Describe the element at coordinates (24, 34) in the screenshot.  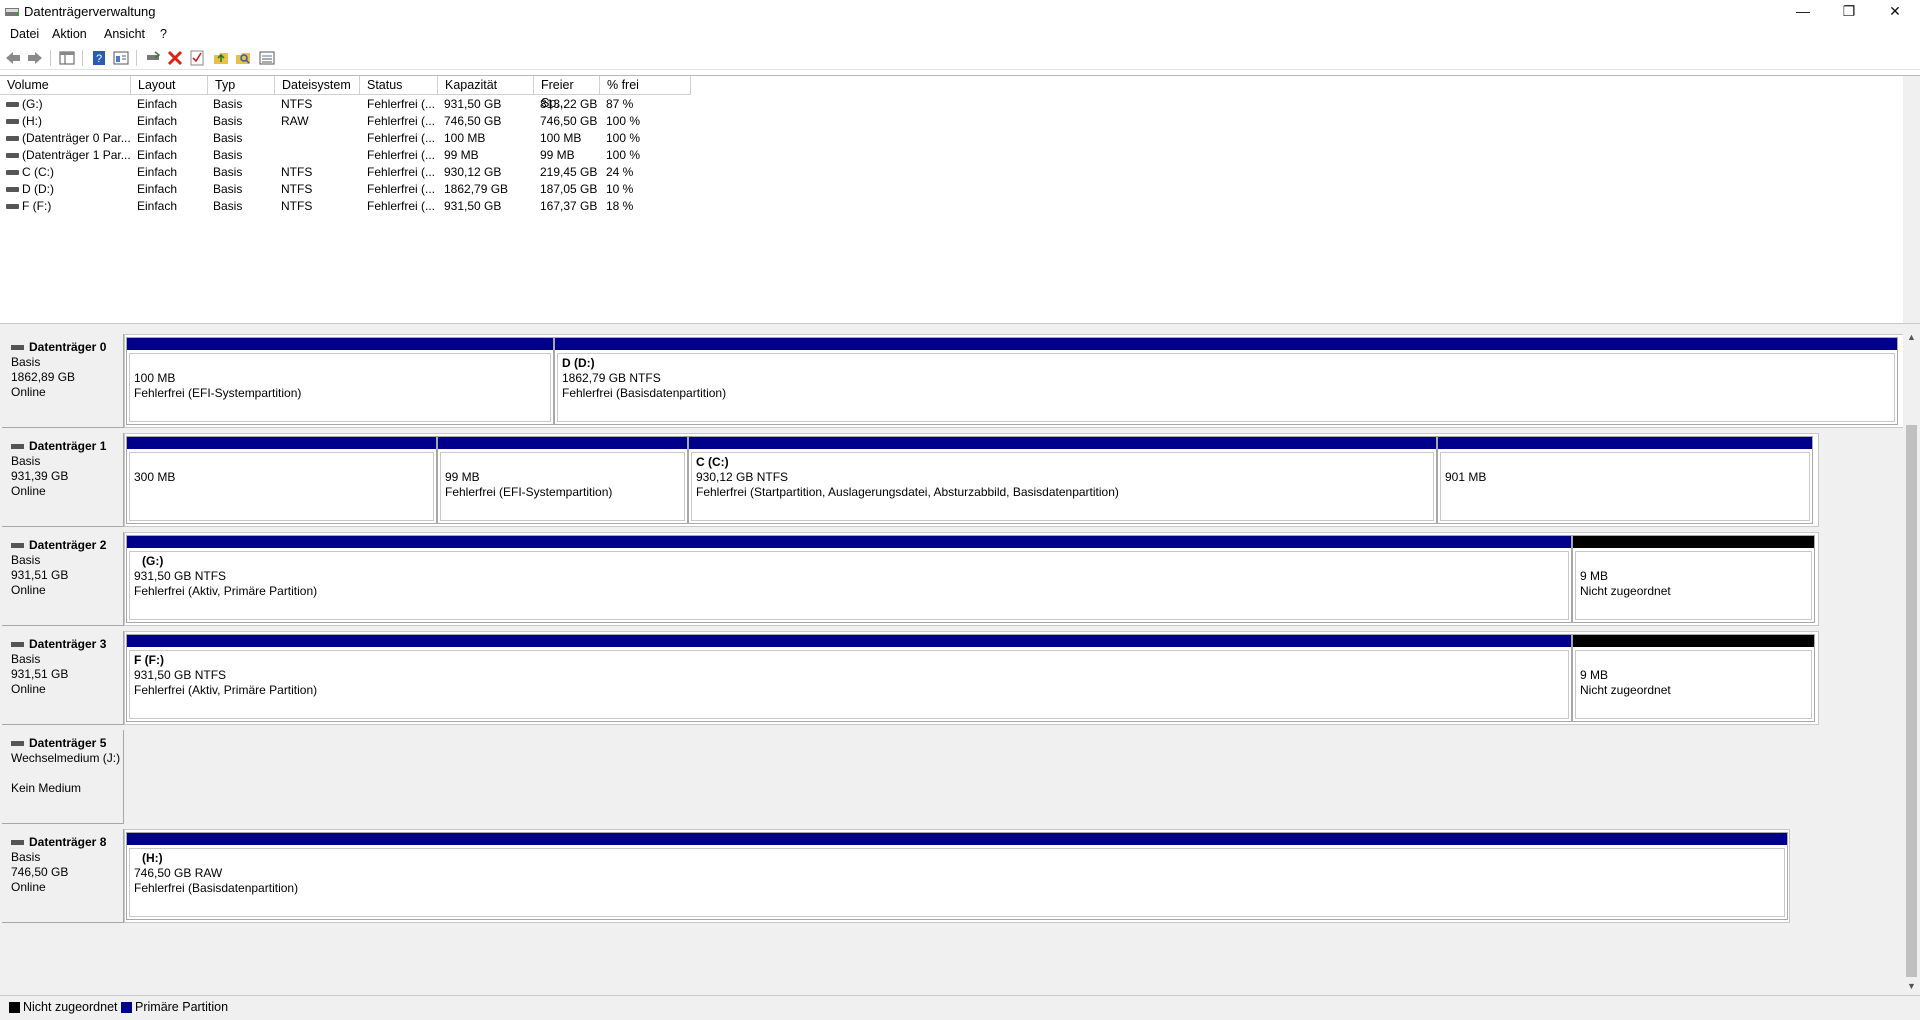
I see `menu-datei: Datei` at that location.